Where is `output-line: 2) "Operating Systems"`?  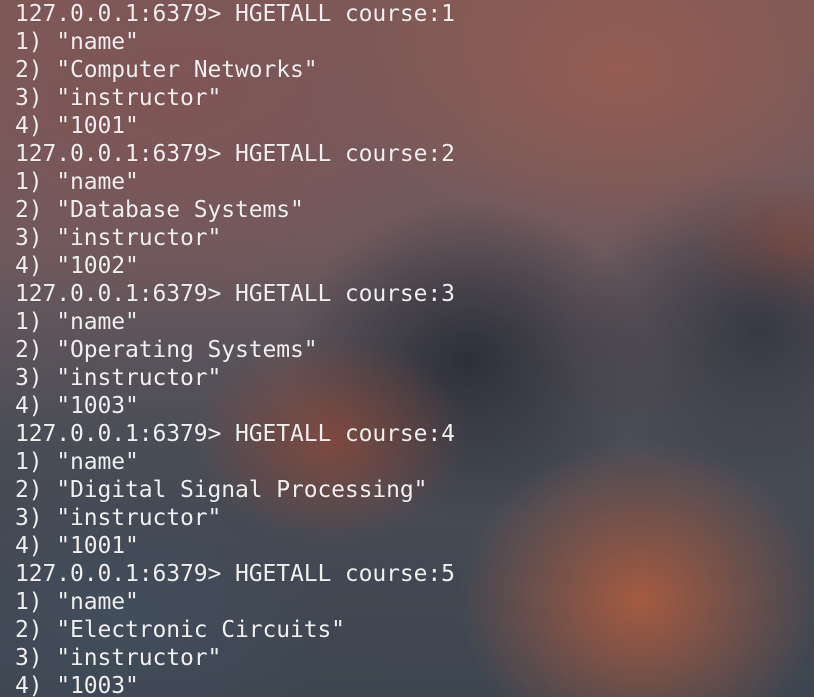
output-line: 2) "Operating Systems" is located at coordinates (166, 350).